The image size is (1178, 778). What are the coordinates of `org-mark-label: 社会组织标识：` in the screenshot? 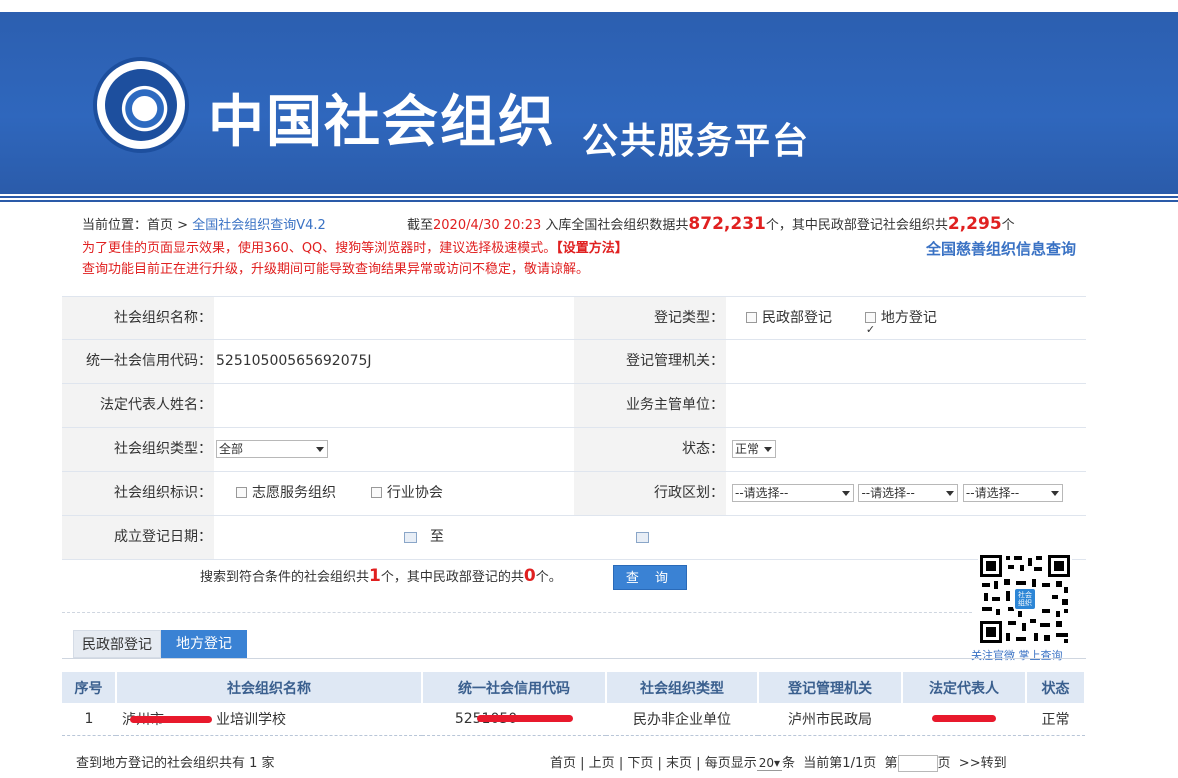 It's located at (138, 493).